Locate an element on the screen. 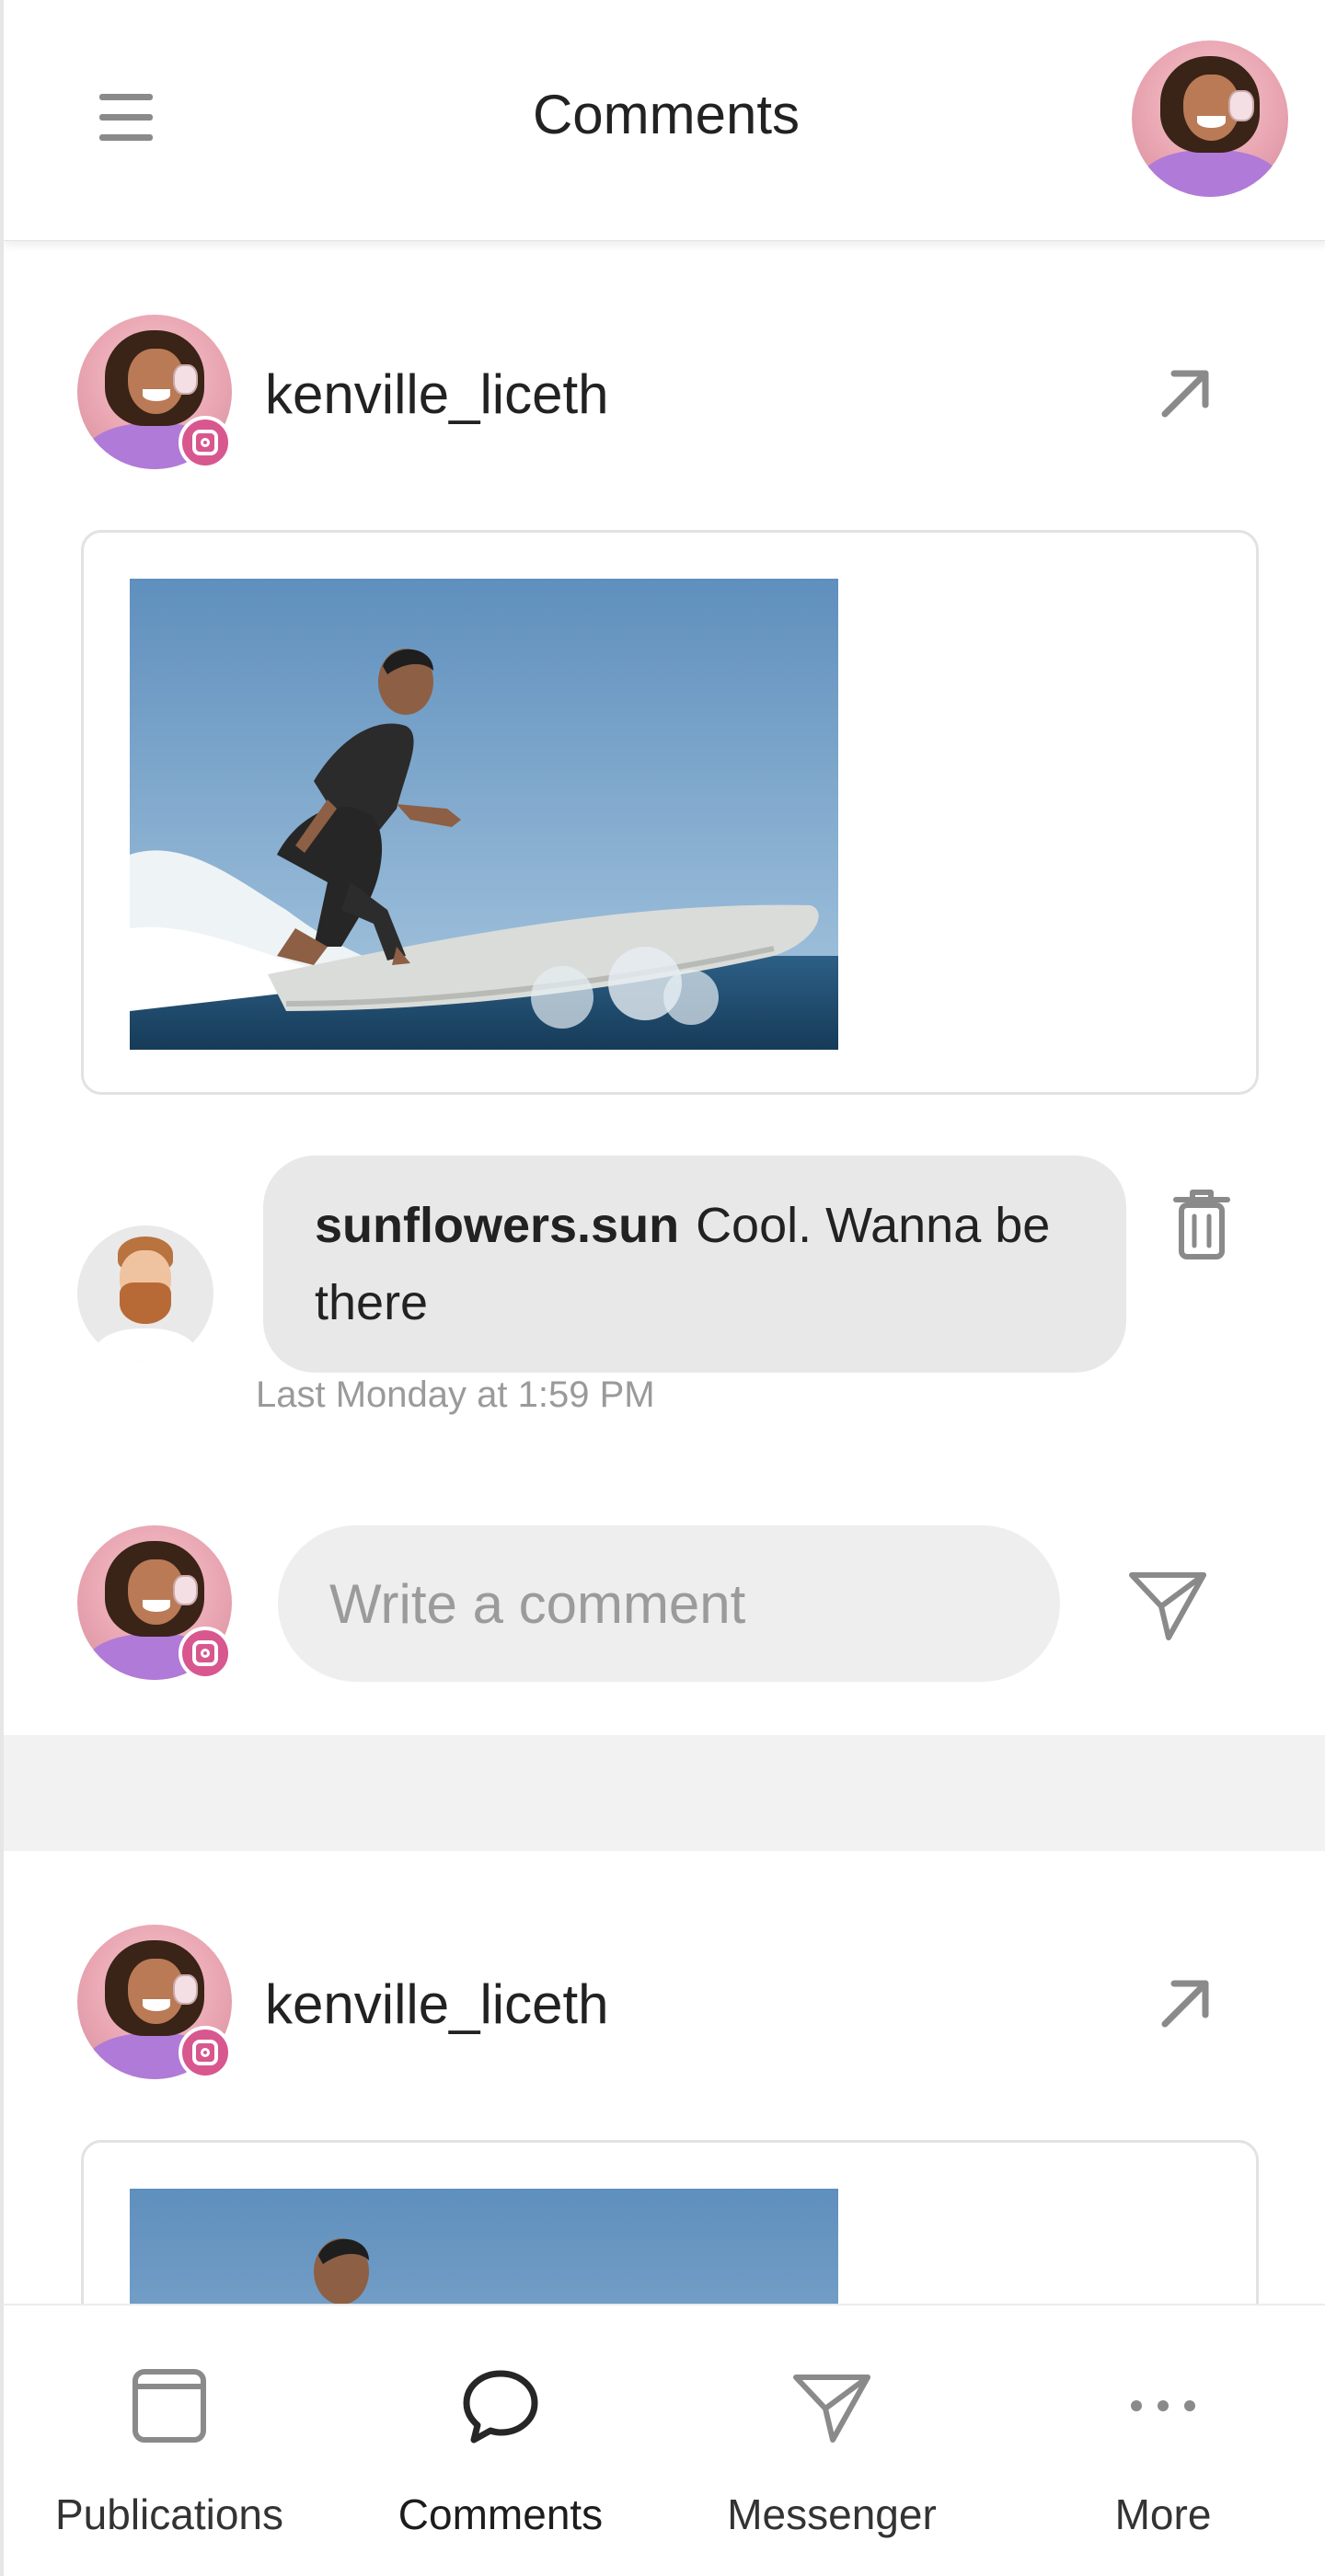  nav-label: Messenger is located at coordinates (832, 2514).